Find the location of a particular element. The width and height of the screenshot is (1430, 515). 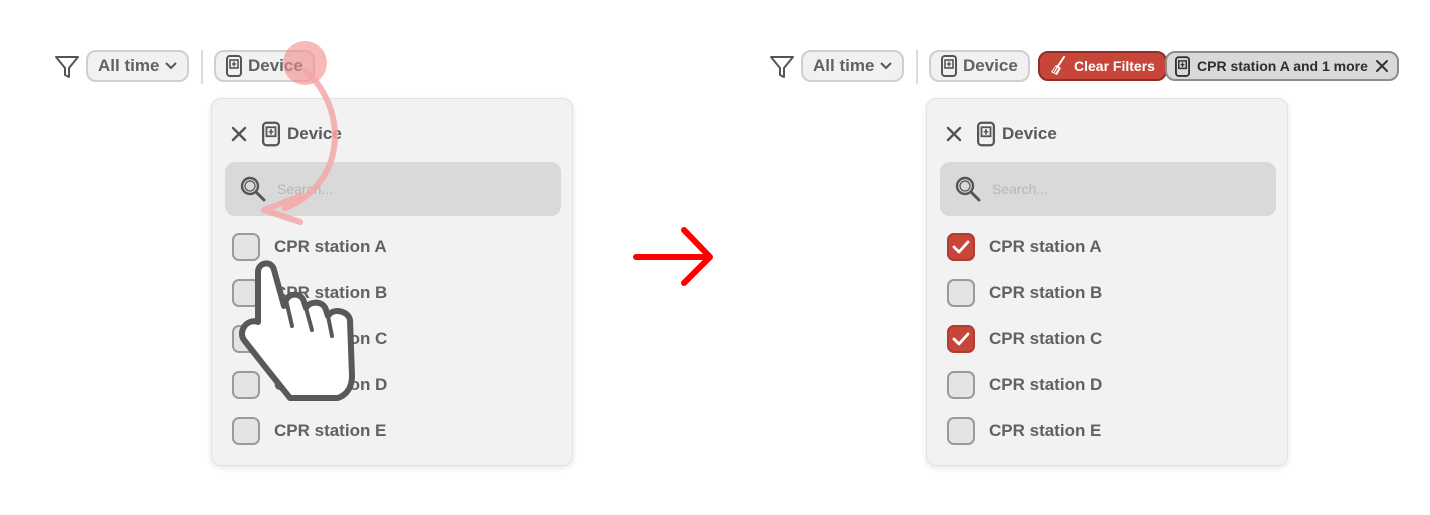

active-filter-chip: CPR station A and 1 more is located at coordinates (1282, 66).